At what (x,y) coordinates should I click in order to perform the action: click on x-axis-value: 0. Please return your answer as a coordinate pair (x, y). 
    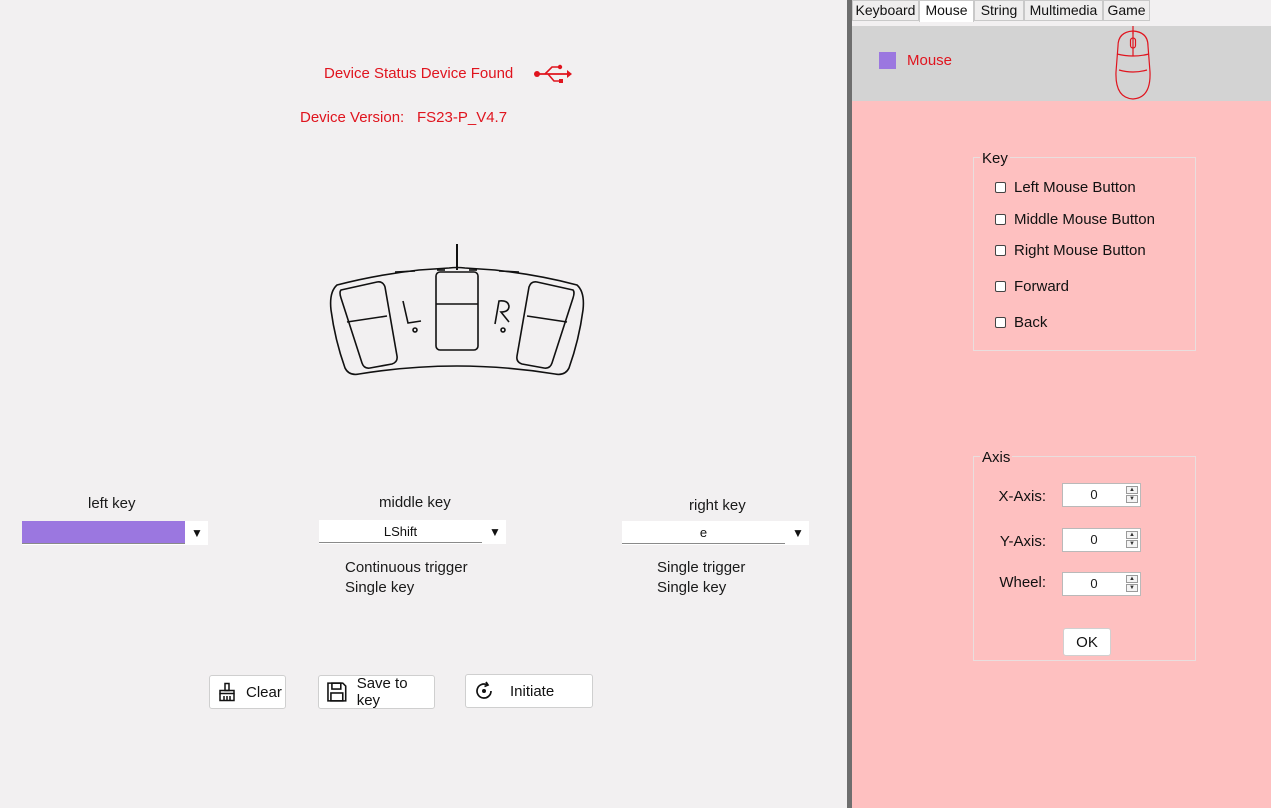
    Looking at the image, I should click on (1094, 495).